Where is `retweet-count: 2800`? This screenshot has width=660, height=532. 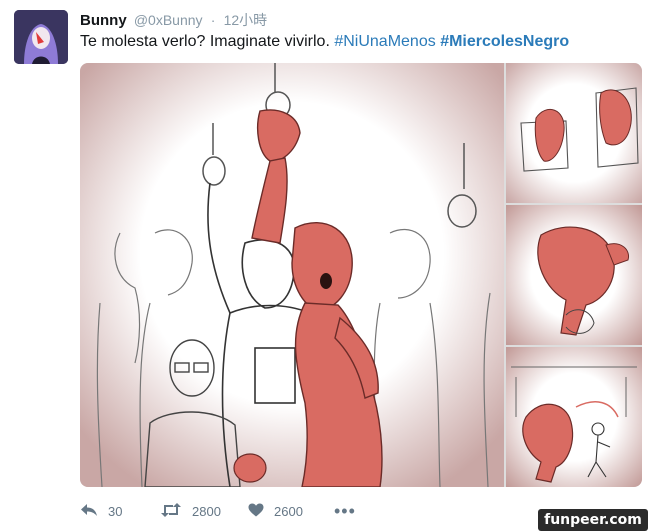
retweet-count: 2800 is located at coordinates (206, 511).